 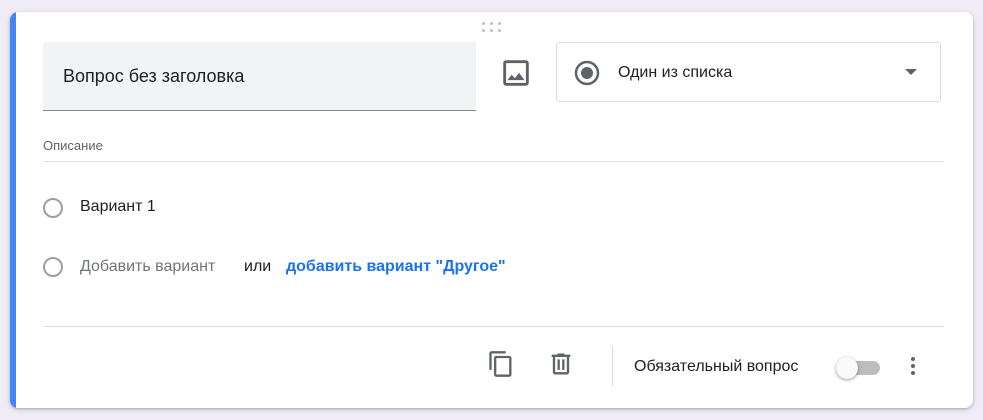 What do you see at coordinates (53, 267) in the screenshot?
I see `add-option-radio-icon` at bounding box center [53, 267].